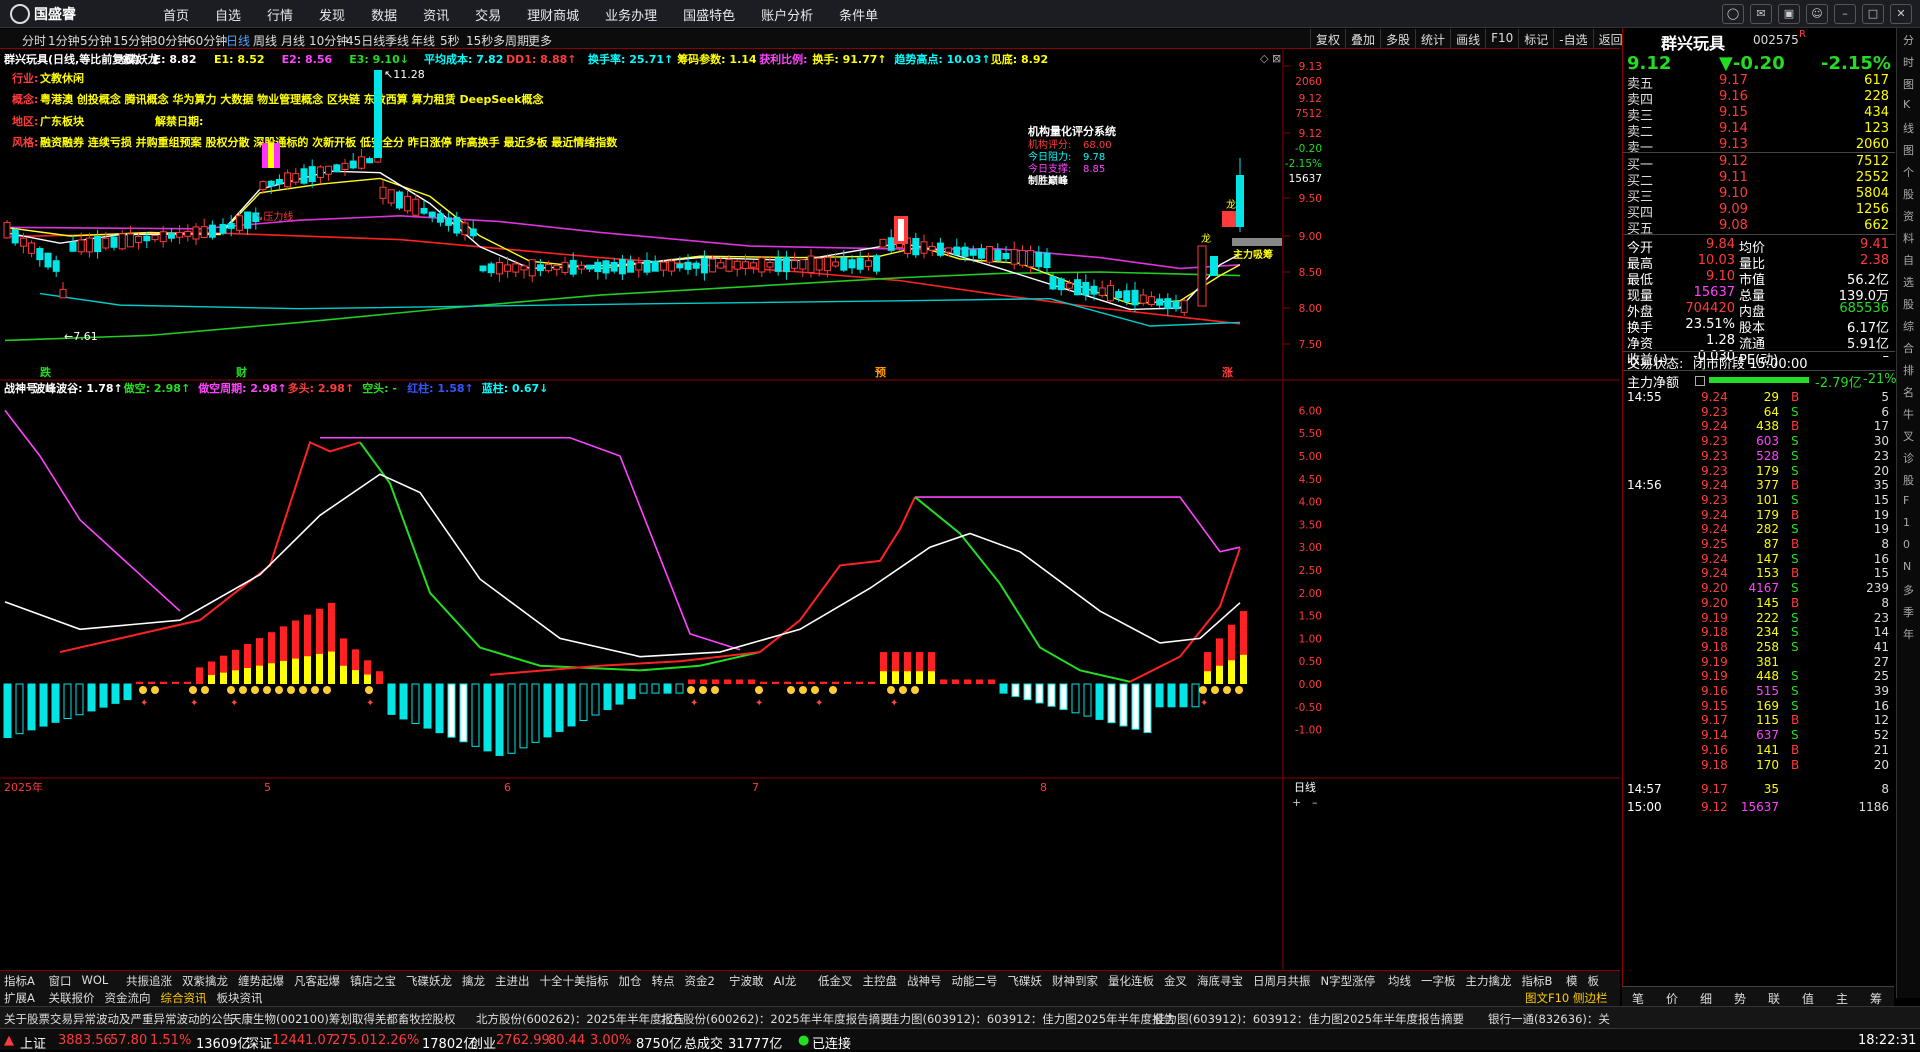  What do you see at coordinates (1467, 39) in the screenshot?
I see `toolbar-button: 画线` at bounding box center [1467, 39].